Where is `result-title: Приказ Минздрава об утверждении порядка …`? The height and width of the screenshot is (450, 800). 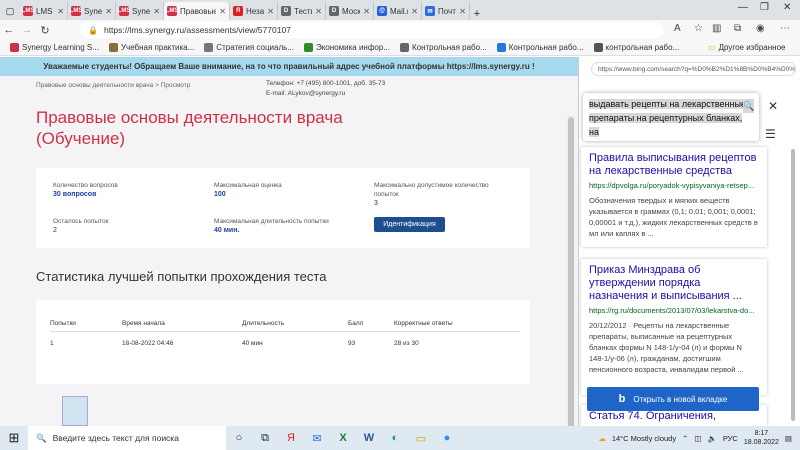 result-title: Приказ Минздрава об утверждении порядка … is located at coordinates (674, 283).